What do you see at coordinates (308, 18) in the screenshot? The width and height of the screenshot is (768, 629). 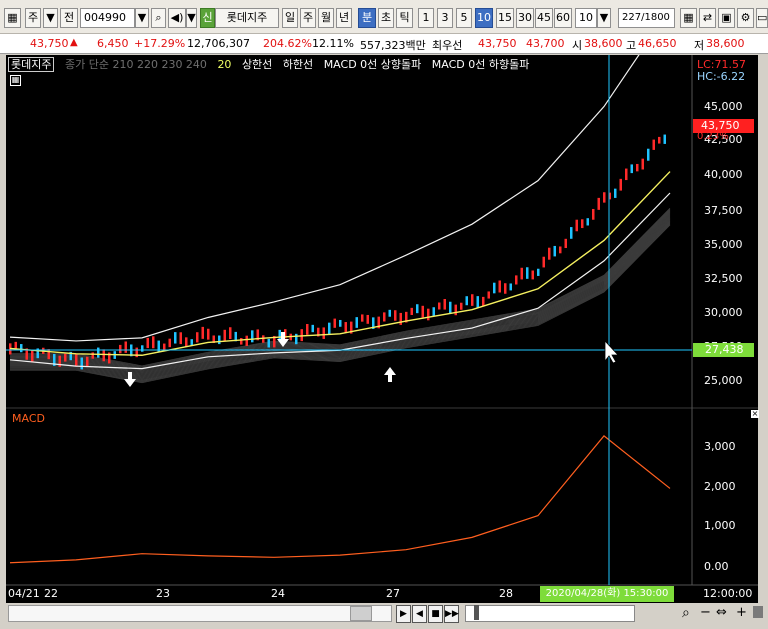 I see `period-week: 주` at bounding box center [308, 18].